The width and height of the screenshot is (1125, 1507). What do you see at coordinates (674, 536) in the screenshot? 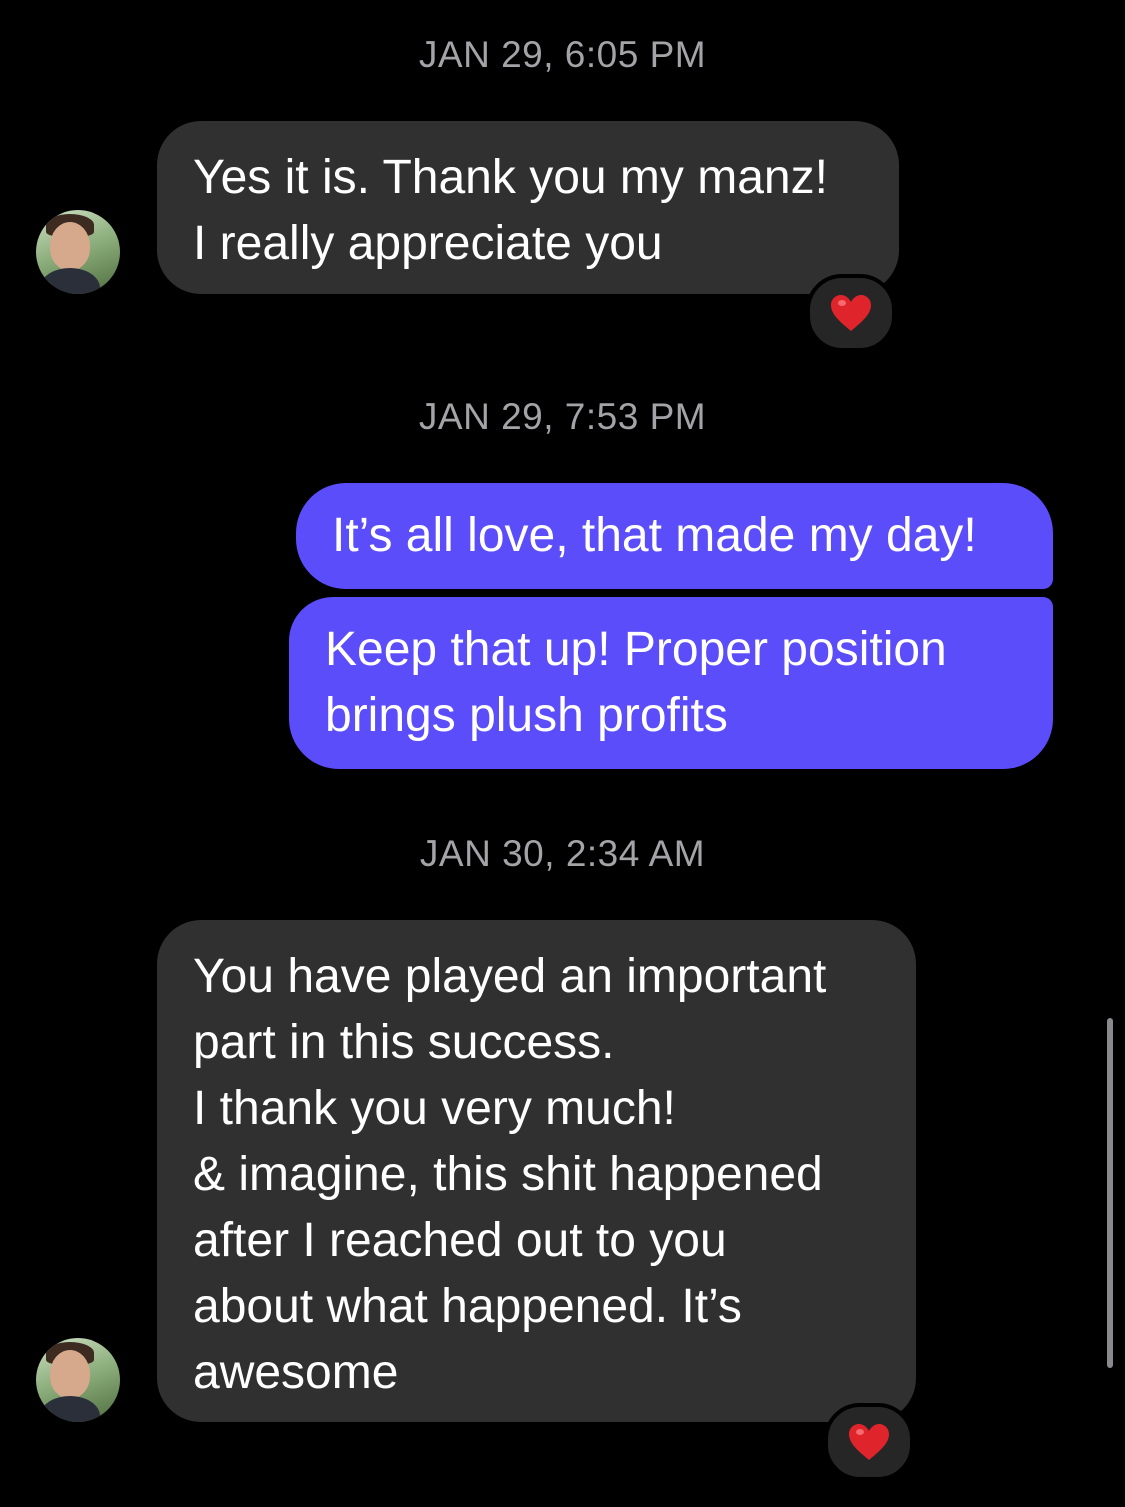
I see `outgoing-message-bubble: It’s all love, that made my day!` at bounding box center [674, 536].